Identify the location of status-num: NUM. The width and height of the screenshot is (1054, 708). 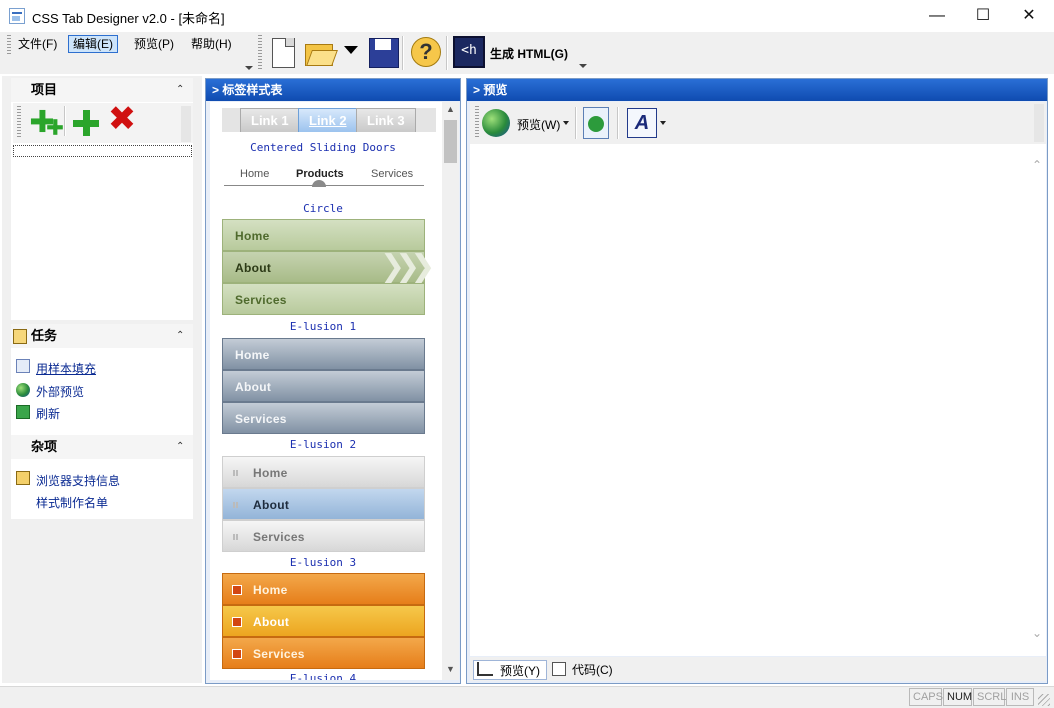
(957, 697).